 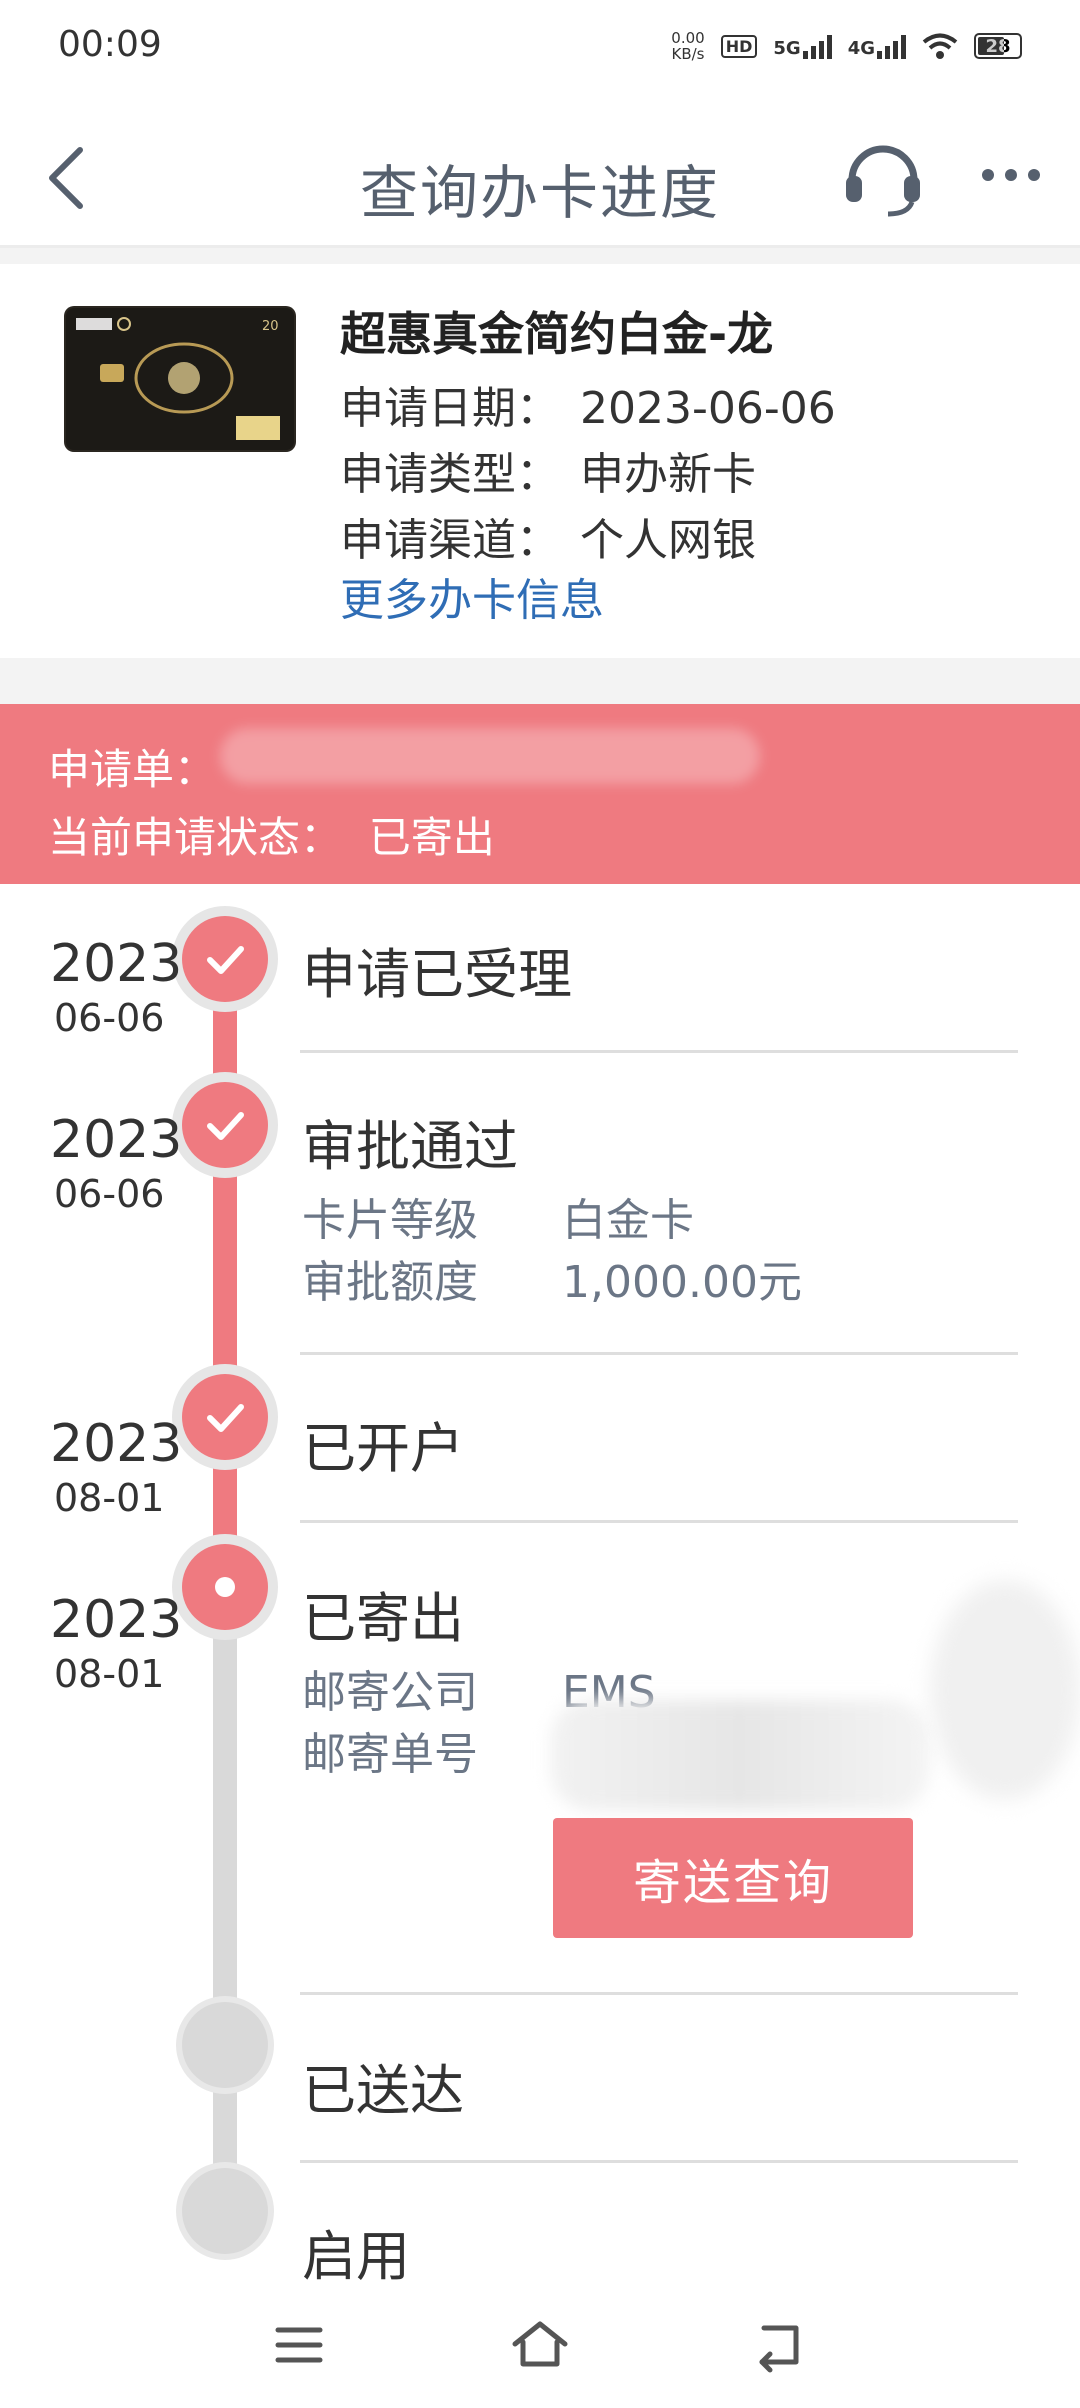 I want to click on application-channel-label: 申请渠道：, so click(x=450, y=540).